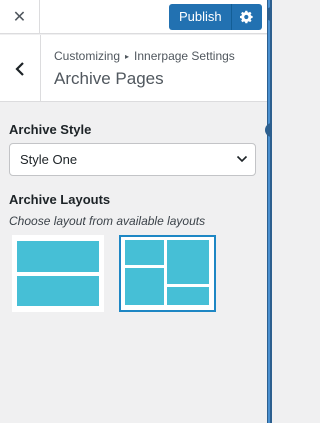 Image resolution: width=320 pixels, height=423 pixels. What do you see at coordinates (133, 17) in the screenshot?
I see `customizer-header: ✕ Publish` at bounding box center [133, 17].